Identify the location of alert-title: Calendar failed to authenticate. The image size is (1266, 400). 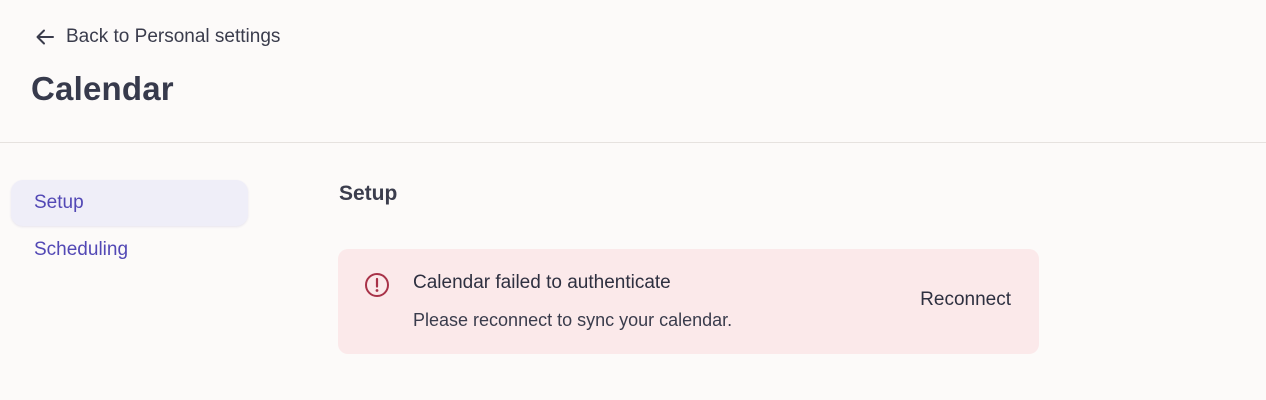
(542, 282).